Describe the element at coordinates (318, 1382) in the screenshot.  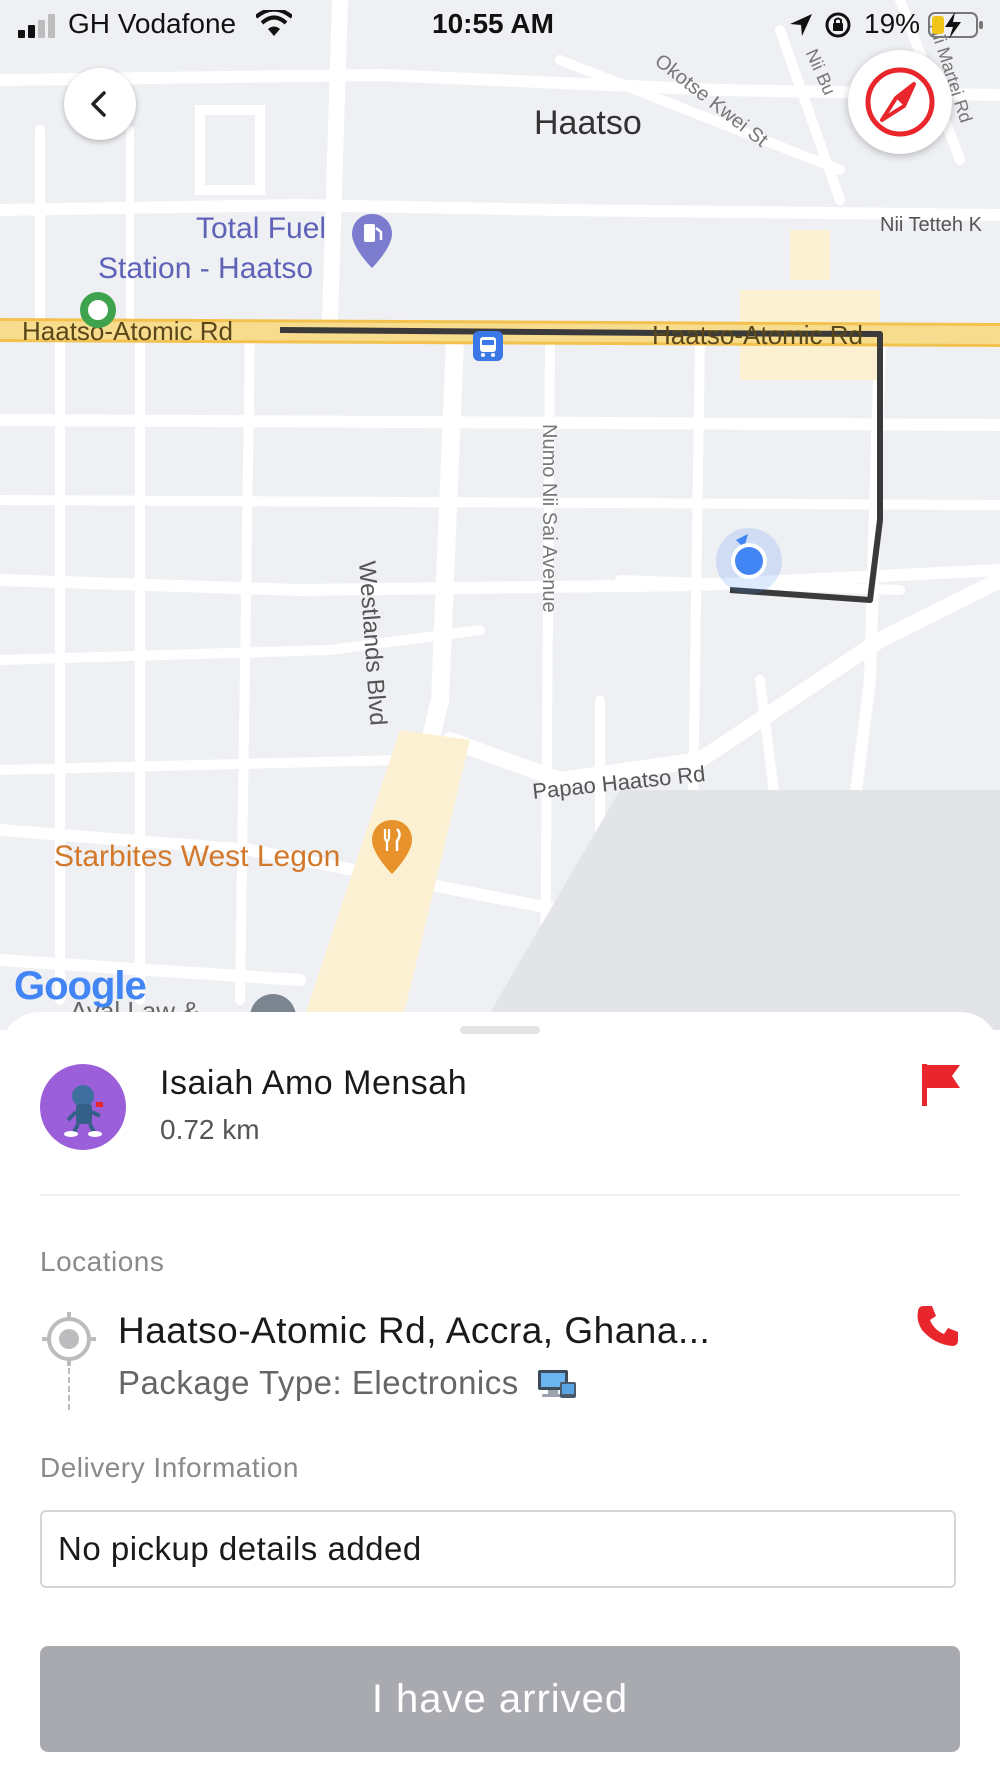
I see `package-type: Package Type: Electronics` at that location.